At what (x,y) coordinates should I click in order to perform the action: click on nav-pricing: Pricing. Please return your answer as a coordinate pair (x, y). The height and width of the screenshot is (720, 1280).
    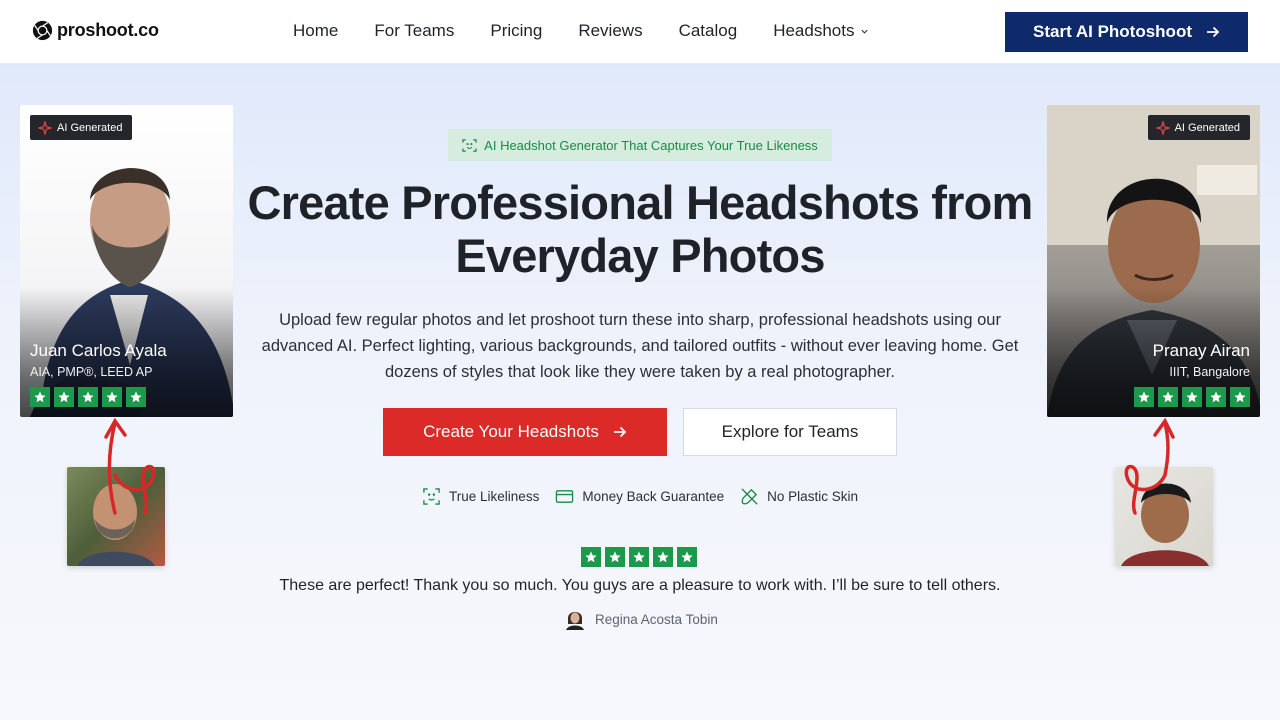
    Looking at the image, I should click on (516, 31).